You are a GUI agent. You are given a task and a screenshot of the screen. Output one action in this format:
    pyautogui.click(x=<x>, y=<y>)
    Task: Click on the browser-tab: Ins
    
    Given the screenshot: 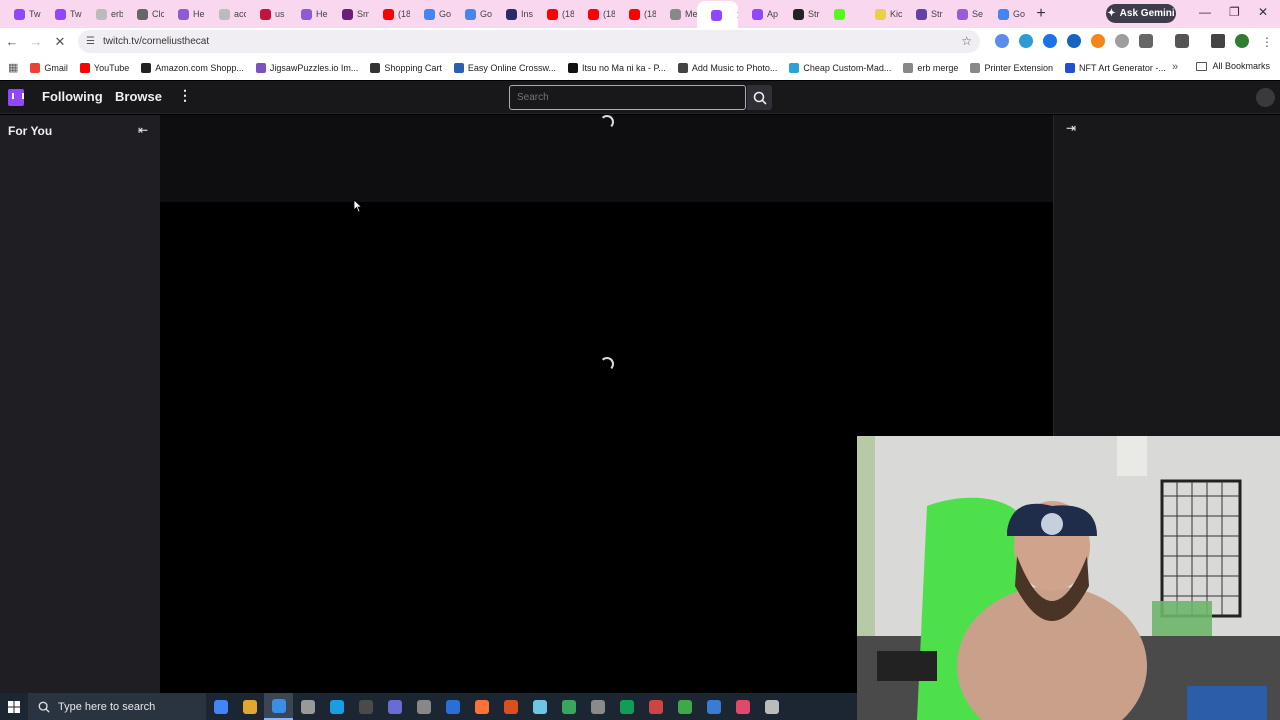 What is the action you would take?
    pyautogui.click(x=512, y=14)
    